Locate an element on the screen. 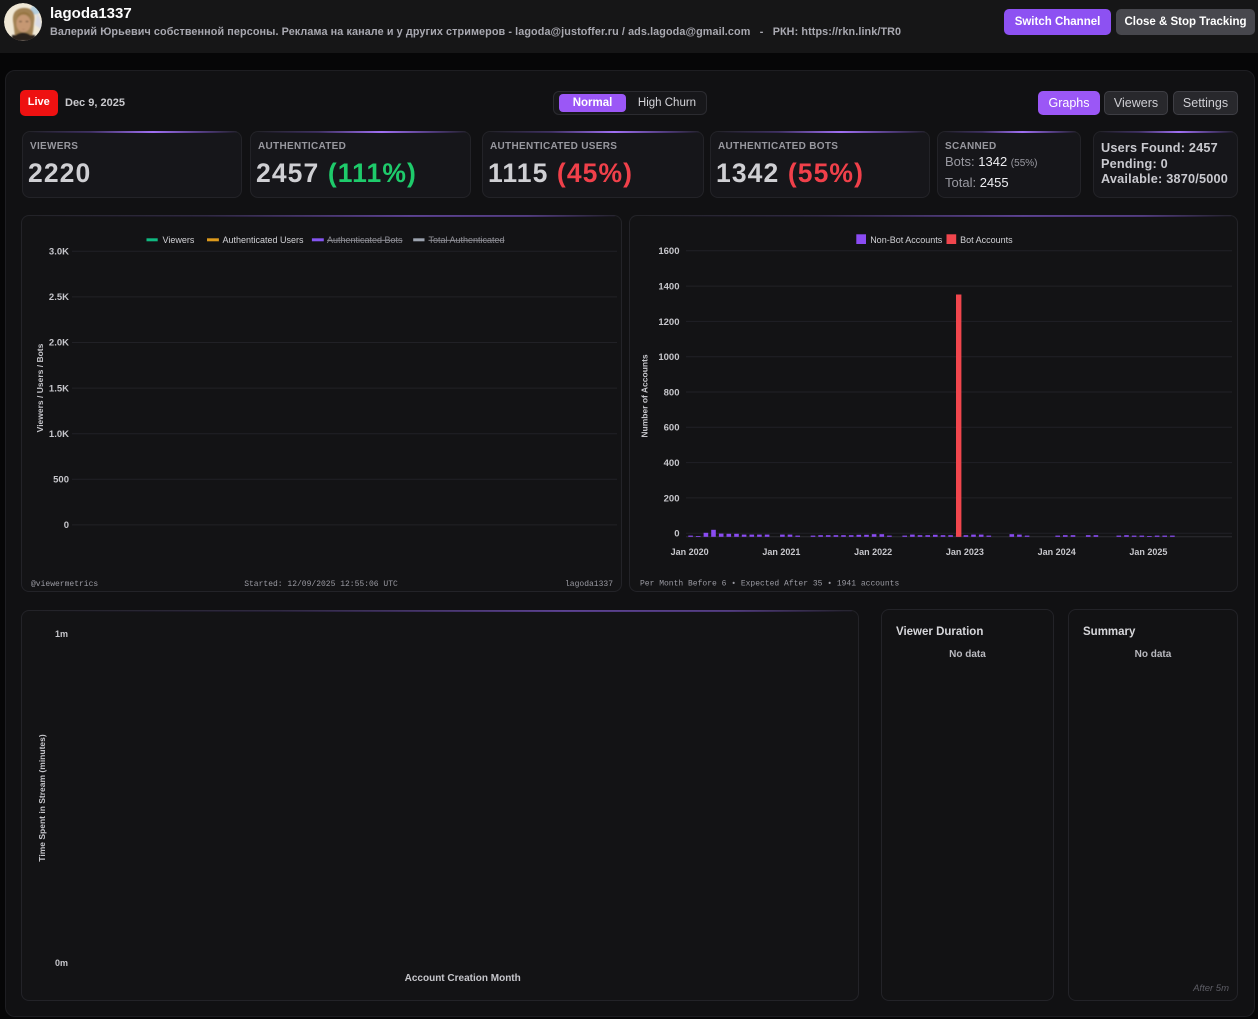  svg-text: @viewermetrics is located at coordinates (64, 584).